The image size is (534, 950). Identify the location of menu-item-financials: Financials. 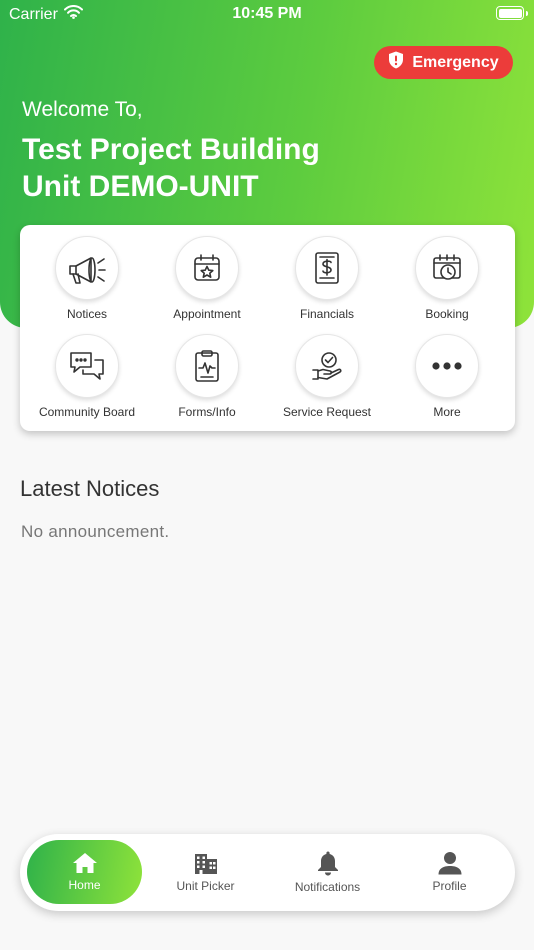
(327, 278).